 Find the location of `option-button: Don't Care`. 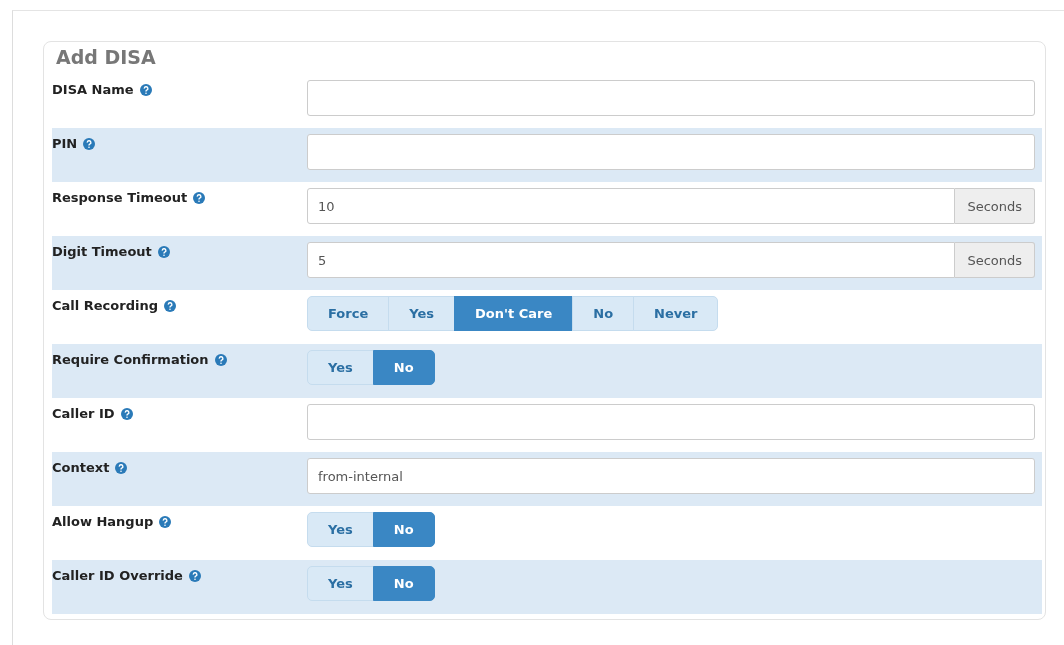

option-button: Don't Care is located at coordinates (514, 313).